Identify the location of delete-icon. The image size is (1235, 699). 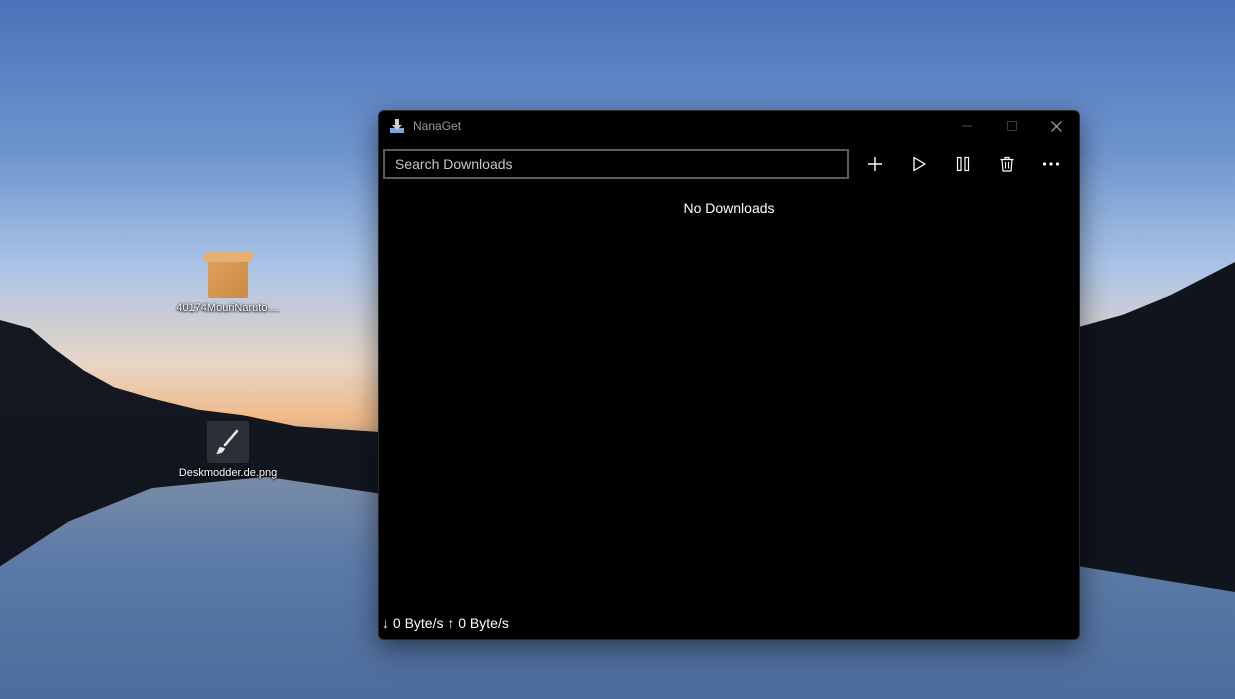
(1007, 164).